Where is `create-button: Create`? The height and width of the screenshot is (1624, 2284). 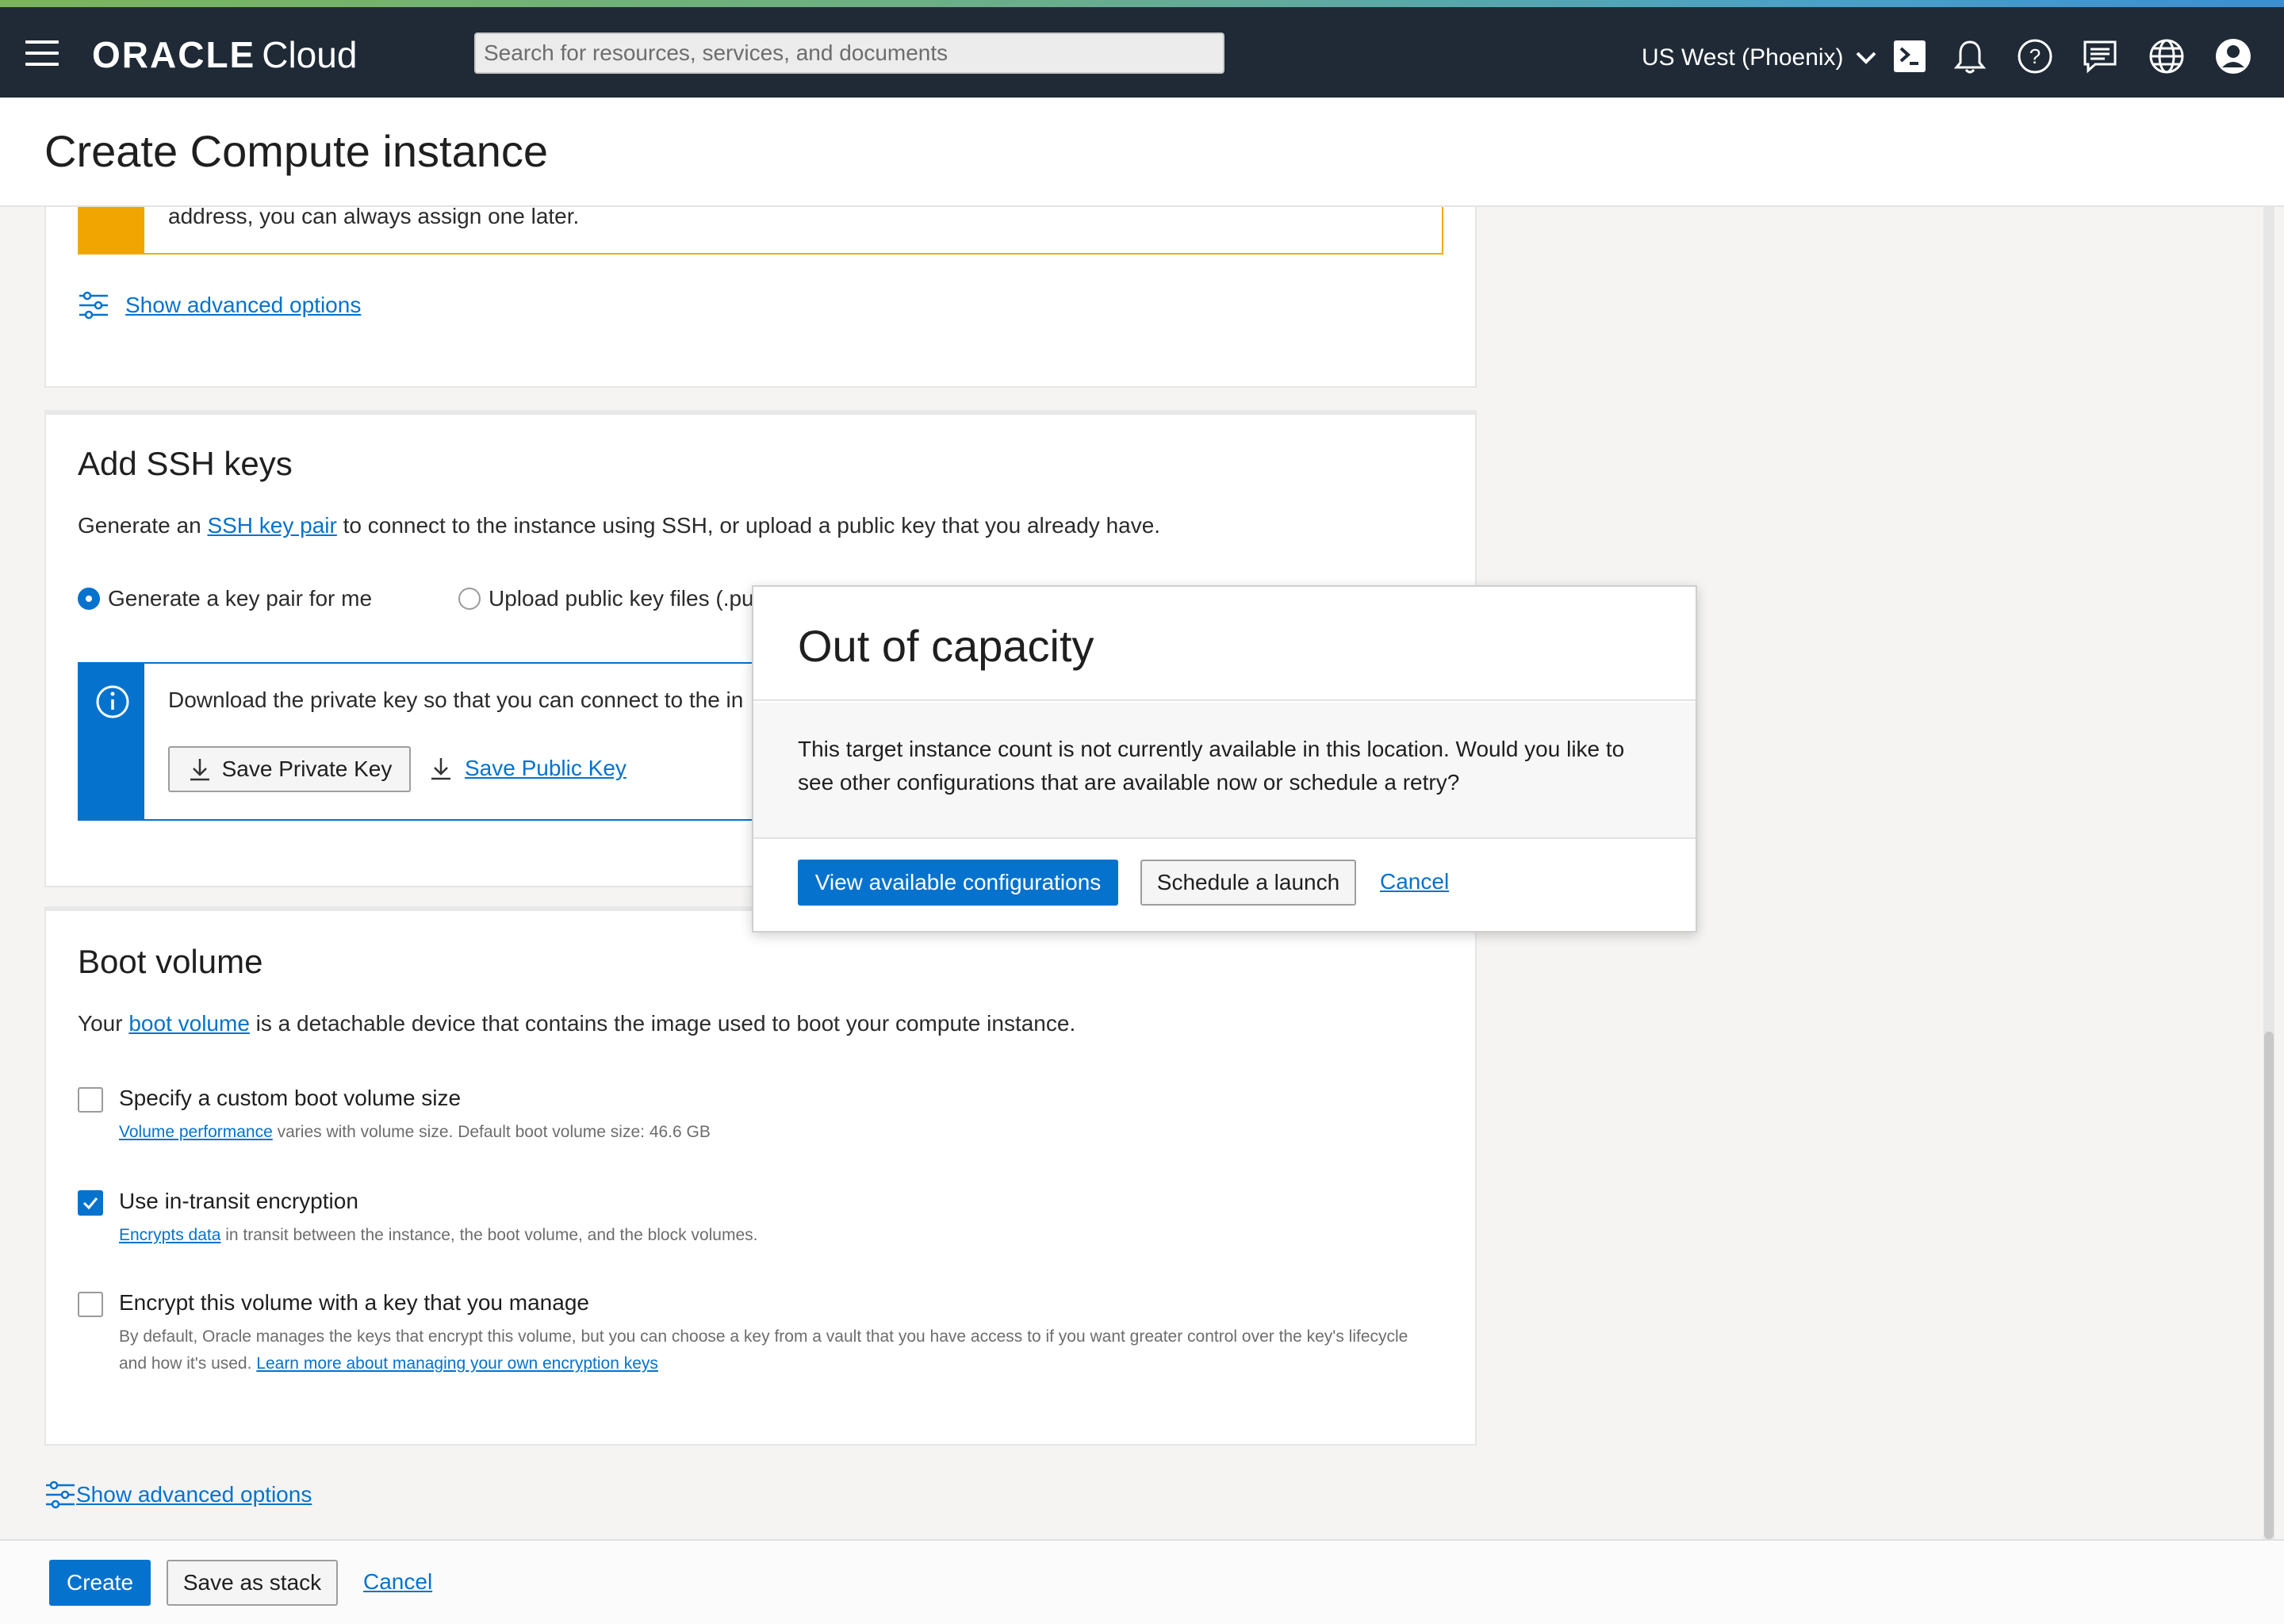
create-button: Create is located at coordinates (100, 1583).